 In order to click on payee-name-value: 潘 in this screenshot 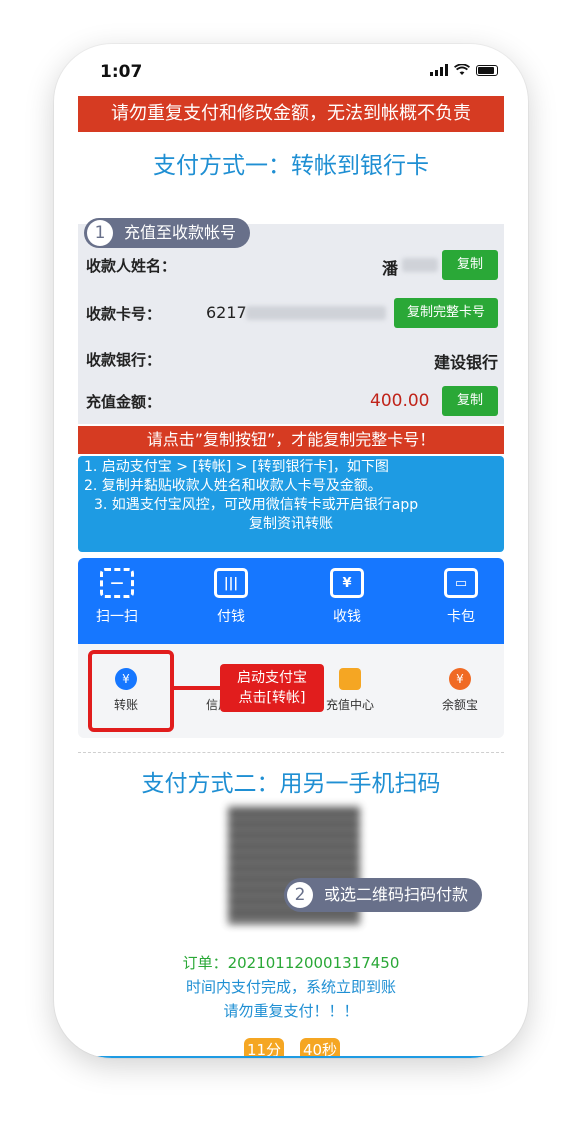, I will do `click(390, 268)`.